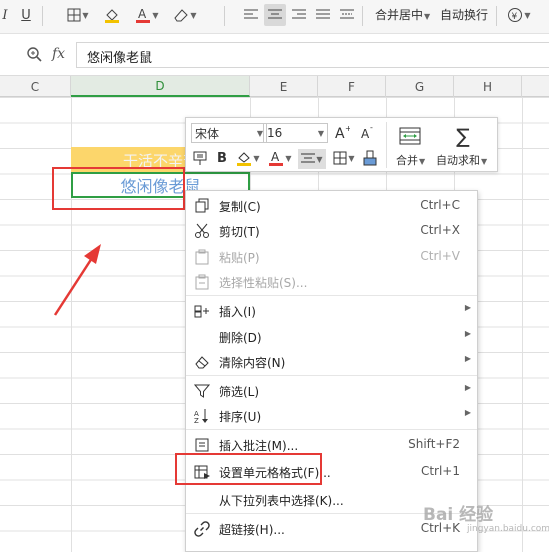 The width and height of the screenshot is (549, 552). What do you see at coordinates (244, 159) in the screenshot?
I see `fill-bucket-icon` at bounding box center [244, 159].